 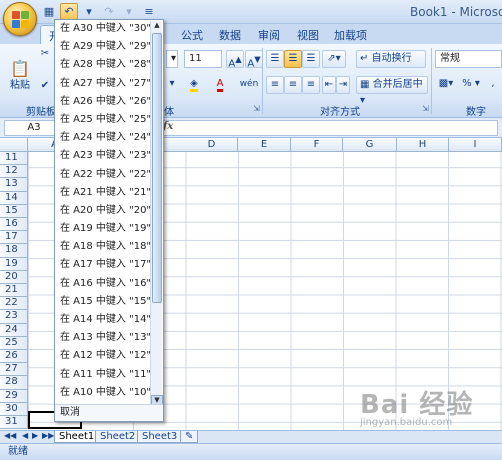 I want to click on row-header: 22, so click(x=14, y=304).